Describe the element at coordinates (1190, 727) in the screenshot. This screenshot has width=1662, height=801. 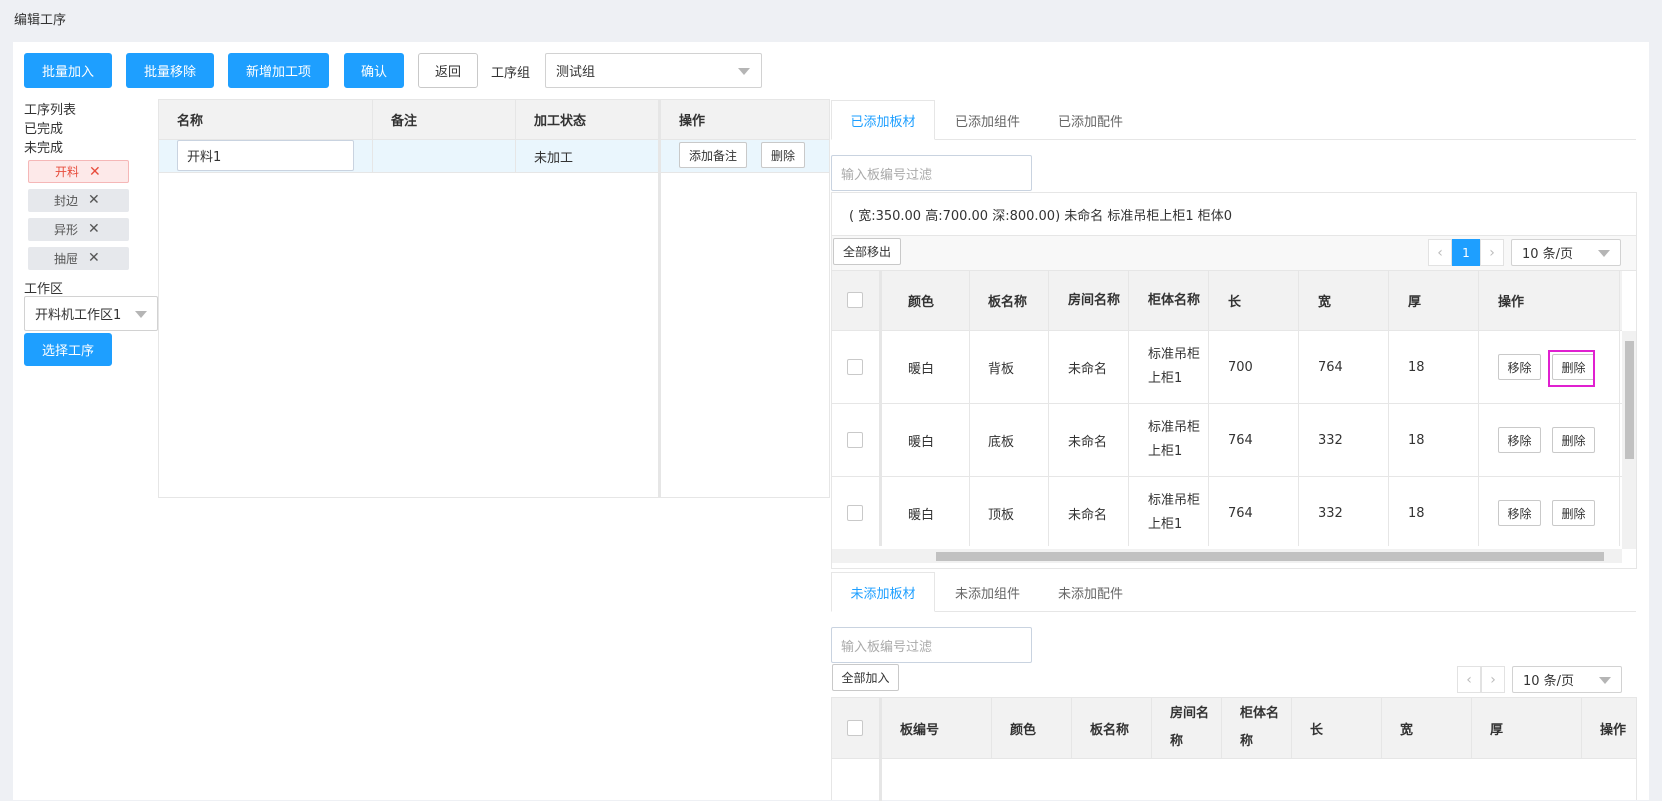
I see `col-header-room-name: 房间名称` at that location.